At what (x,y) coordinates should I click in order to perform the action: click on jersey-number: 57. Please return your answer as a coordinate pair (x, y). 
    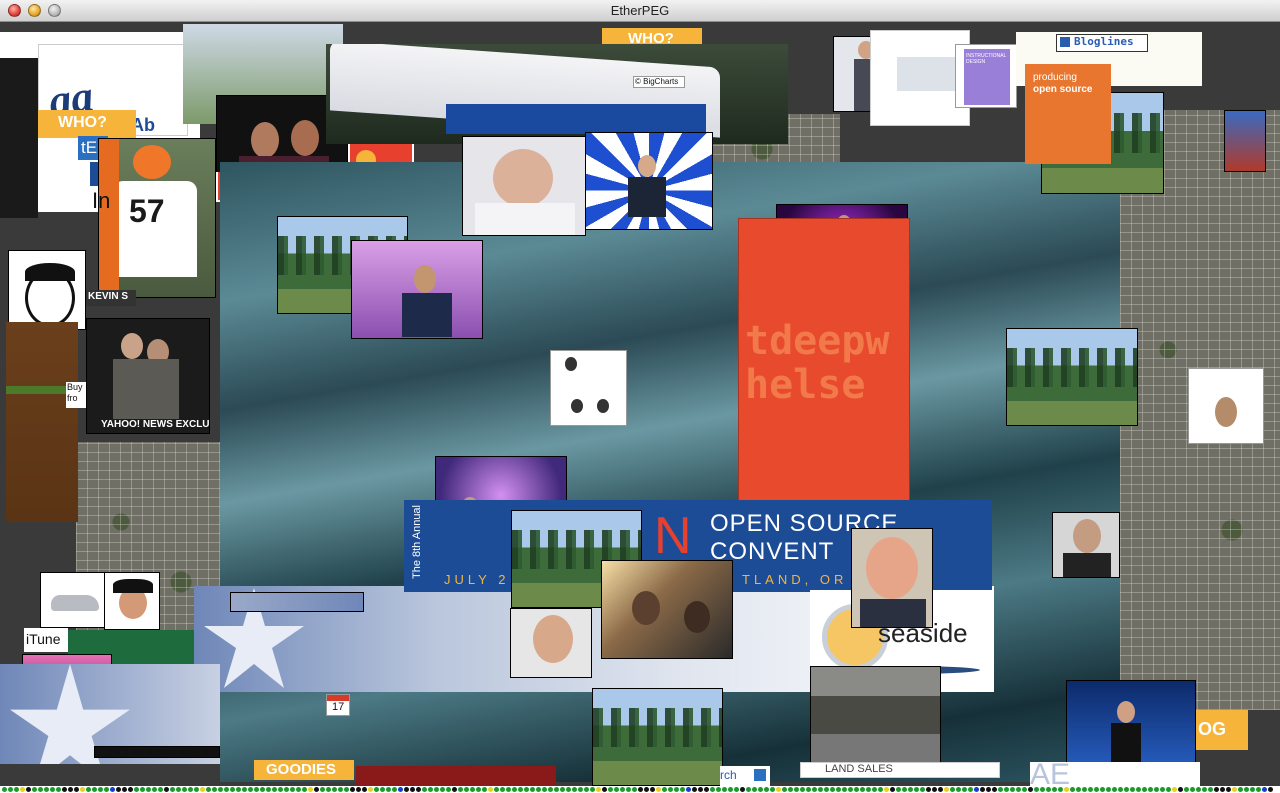
    Looking at the image, I should click on (147, 211).